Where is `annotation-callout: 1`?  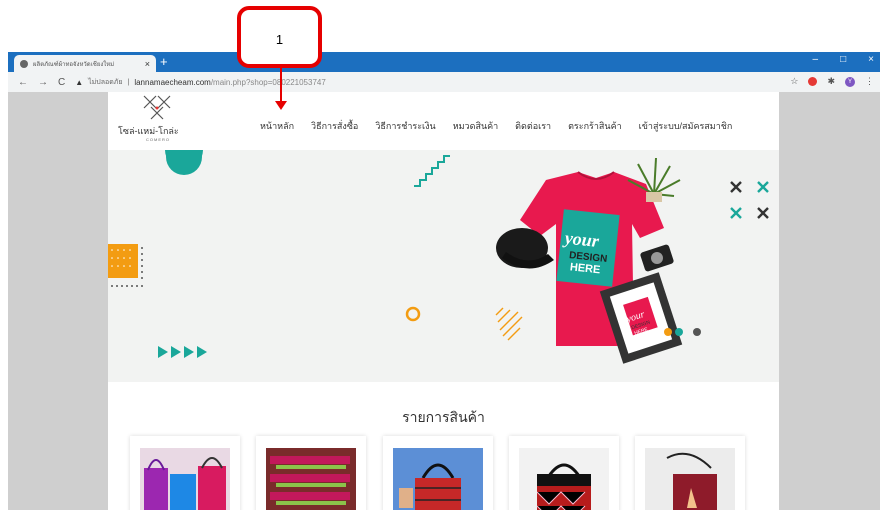
annotation-callout: 1 is located at coordinates (279, 37).